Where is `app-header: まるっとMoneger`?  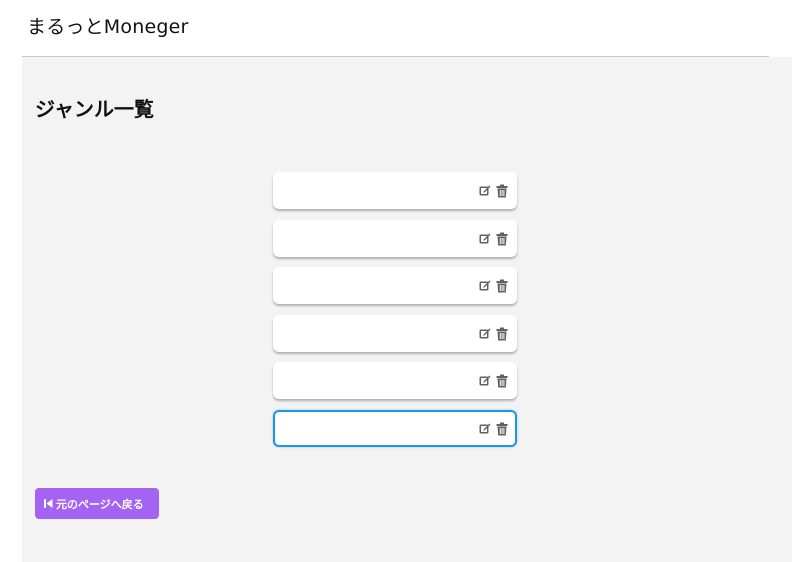
app-header: まるっとMoneger is located at coordinates (396, 28).